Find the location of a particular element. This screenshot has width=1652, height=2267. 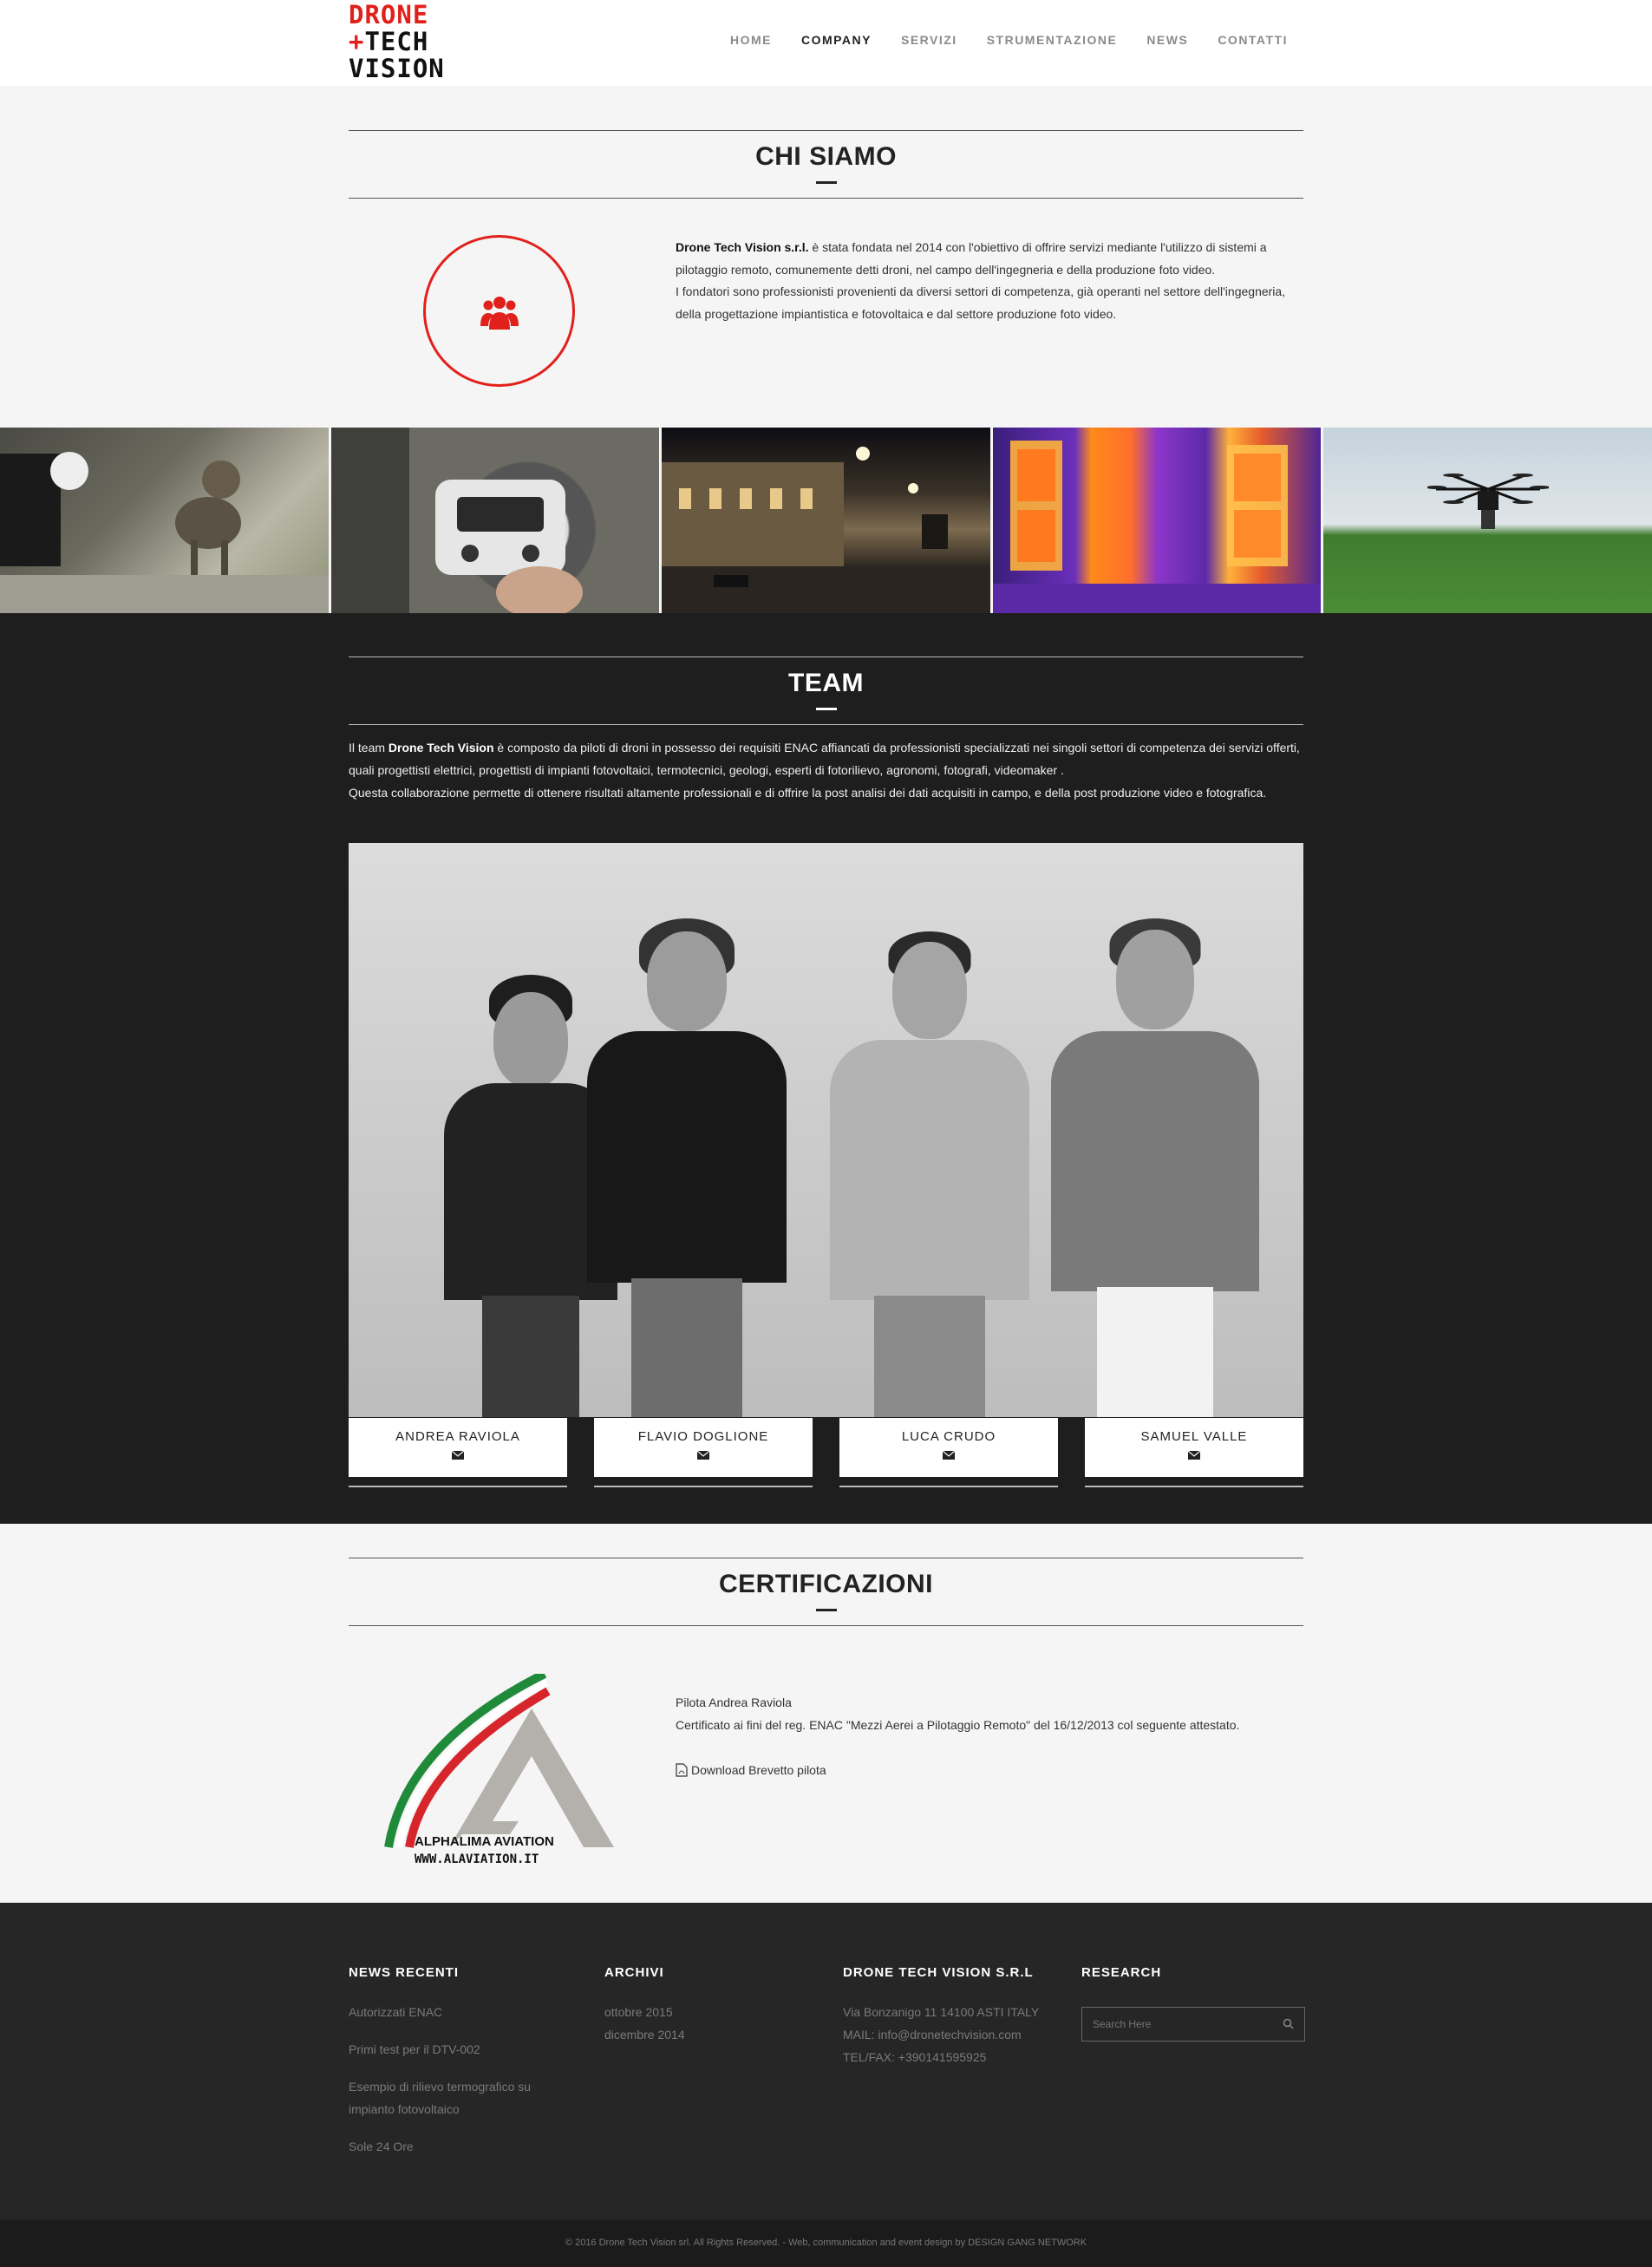

gallery-photo-thermal-image is located at coordinates (1157, 520).